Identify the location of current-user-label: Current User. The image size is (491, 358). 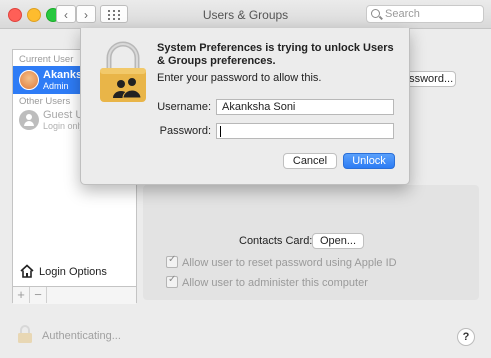
(46, 59).